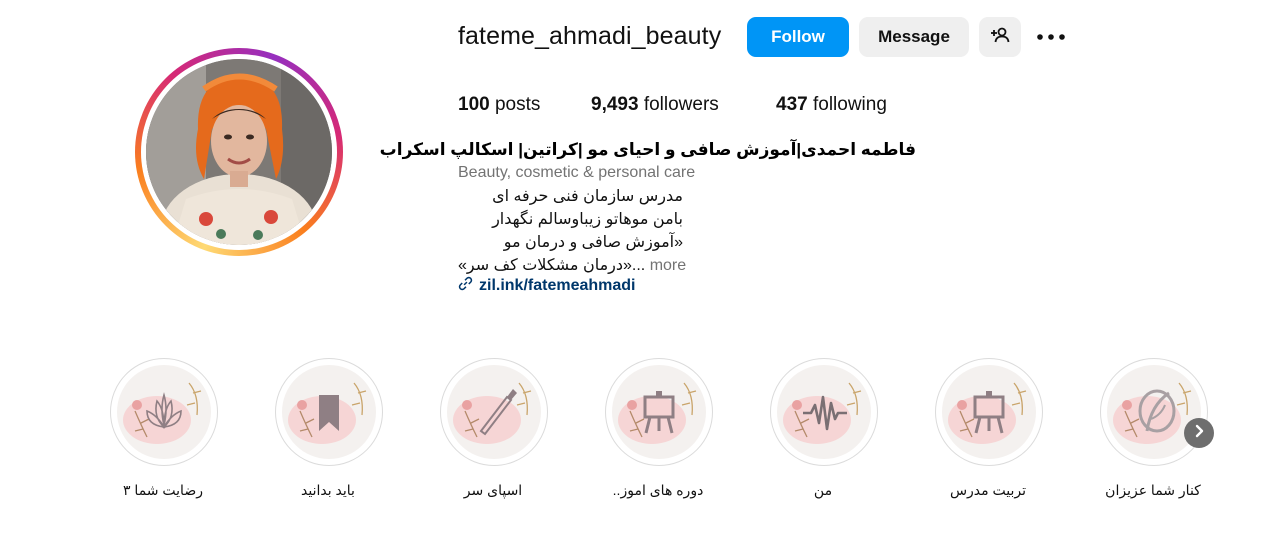 The width and height of the screenshot is (1277, 540). What do you see at coordinates (557, 285) in the screenshot?
I see `bio-link-text: zil.ink/fatemeahmadi` at bounding box center [557, 285].